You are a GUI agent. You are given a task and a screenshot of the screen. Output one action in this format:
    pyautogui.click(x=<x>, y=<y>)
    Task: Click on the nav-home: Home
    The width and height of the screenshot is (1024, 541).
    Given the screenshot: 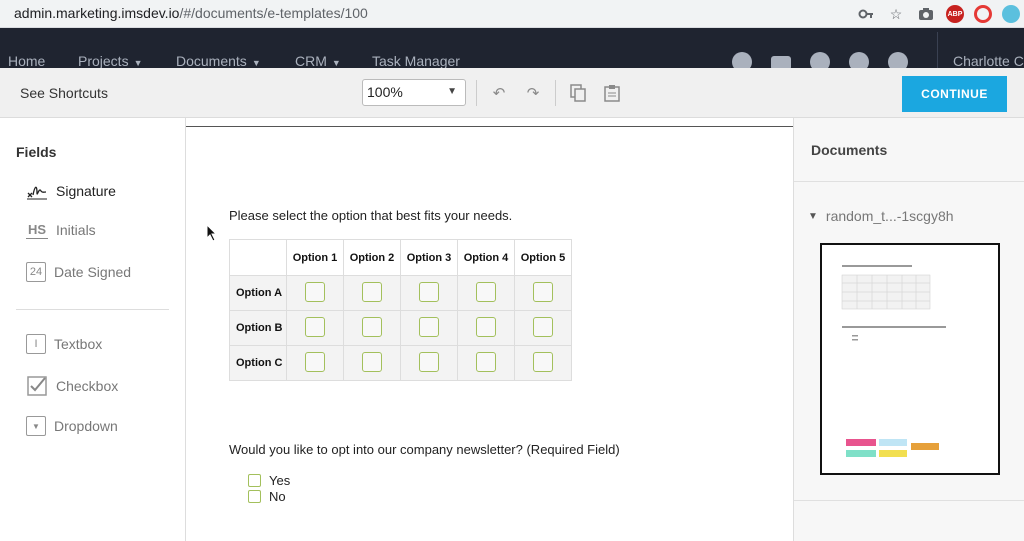 What is the action you would take?
    pyautogui.click(x=26, y=60)
    